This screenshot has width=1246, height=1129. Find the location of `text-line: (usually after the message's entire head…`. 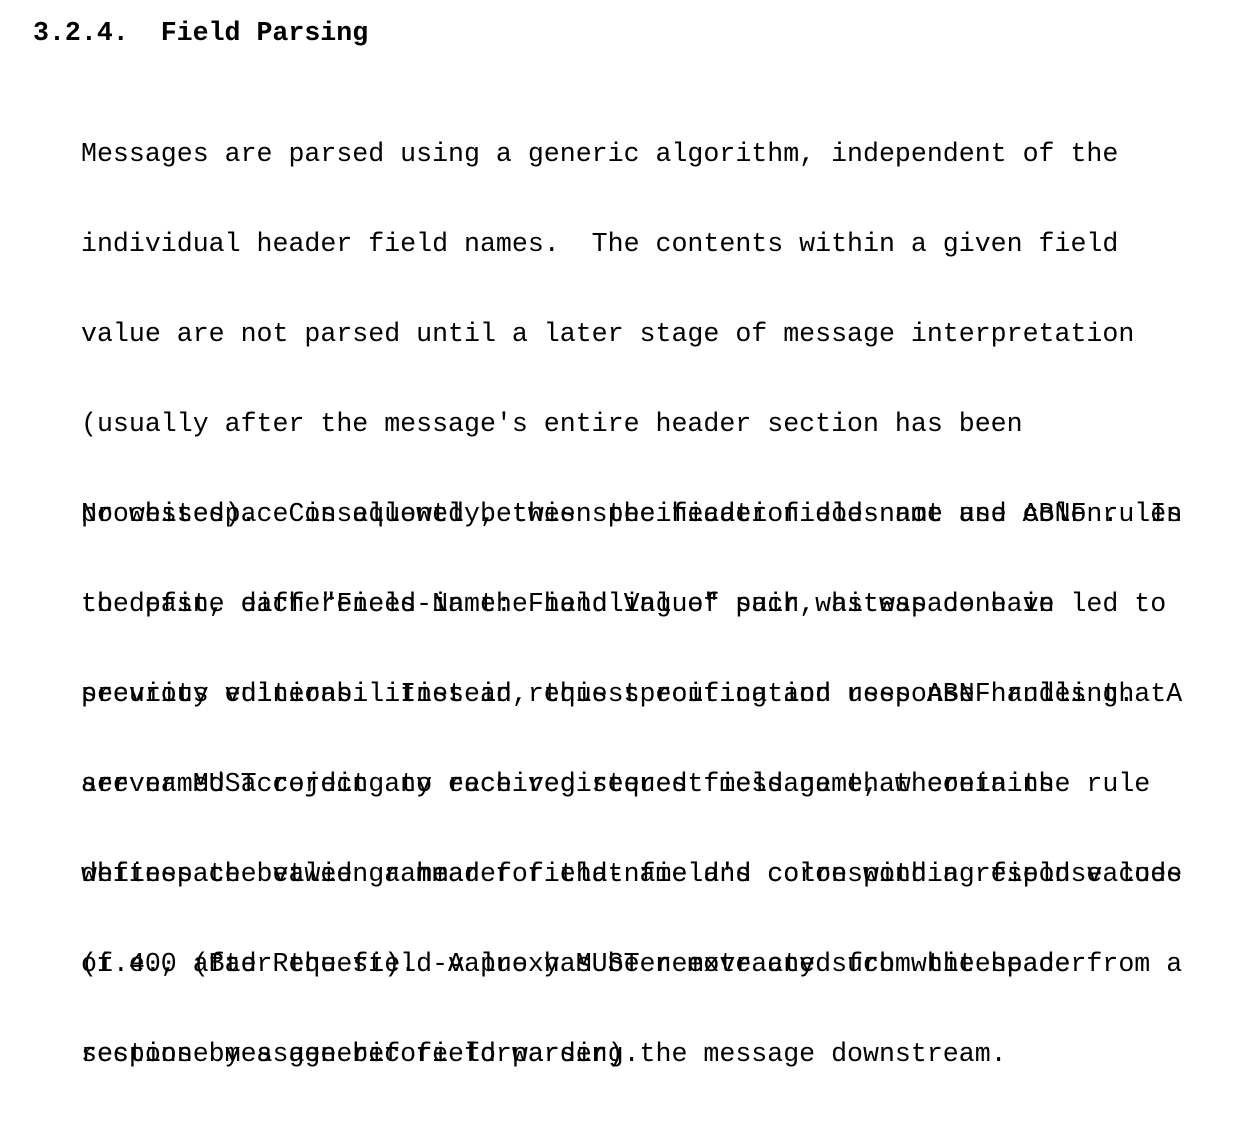

text-line: (usually after the message's entire head… is located at coordinates (552, 424).